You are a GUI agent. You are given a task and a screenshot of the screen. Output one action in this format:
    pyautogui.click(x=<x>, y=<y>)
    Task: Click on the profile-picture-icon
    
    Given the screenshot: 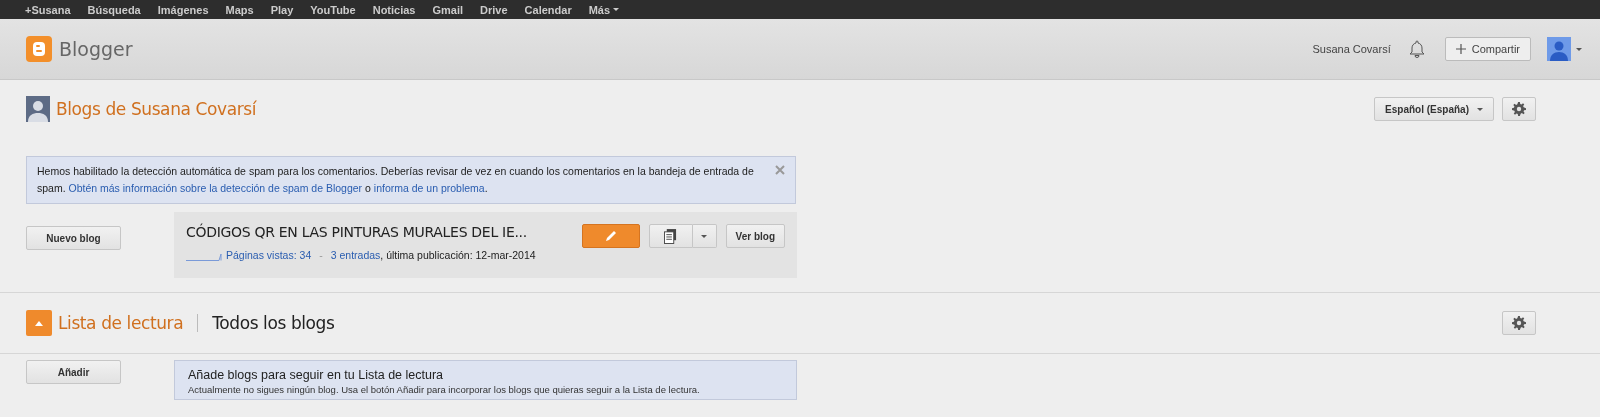 What is the action you would take?
    pyautogui.click(x=38, y=109)
    